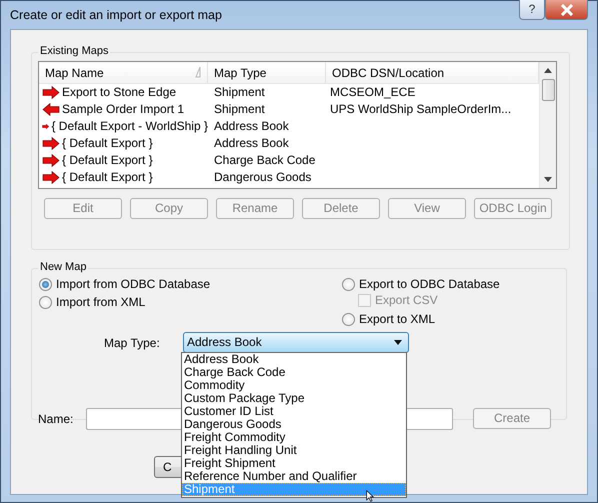 The height and width of the screenshot is (503, 598). What do you see at coordinates (56, 419) in the screenshot?
I see `field-label: Name:` at bounding box center [56, 419].